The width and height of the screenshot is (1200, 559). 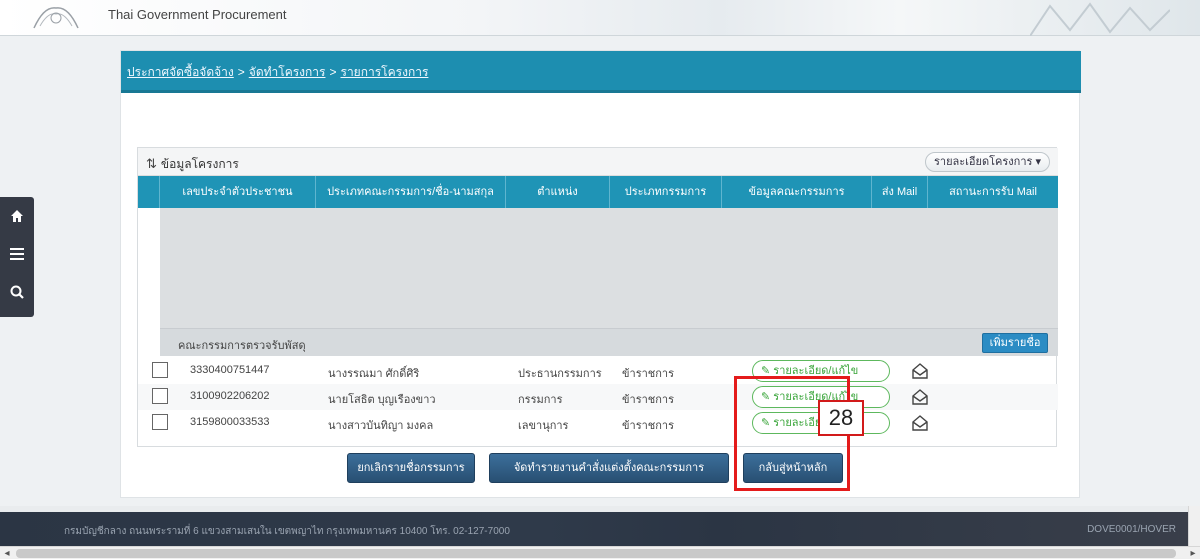 What do you see at coordinates (151, 163) in the screenshot?
I see `sort-icon: ⇅` at bounding box center [151, 163].